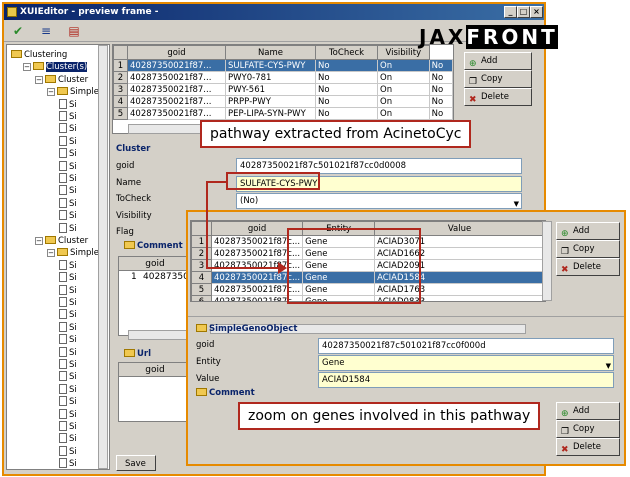 Image resolution: width=630 pixels, height=477 pixels. What do you see at coordinates (523, 12) in the screenshot?
I see `maximize-button: □` at bounding box center [523, 12].